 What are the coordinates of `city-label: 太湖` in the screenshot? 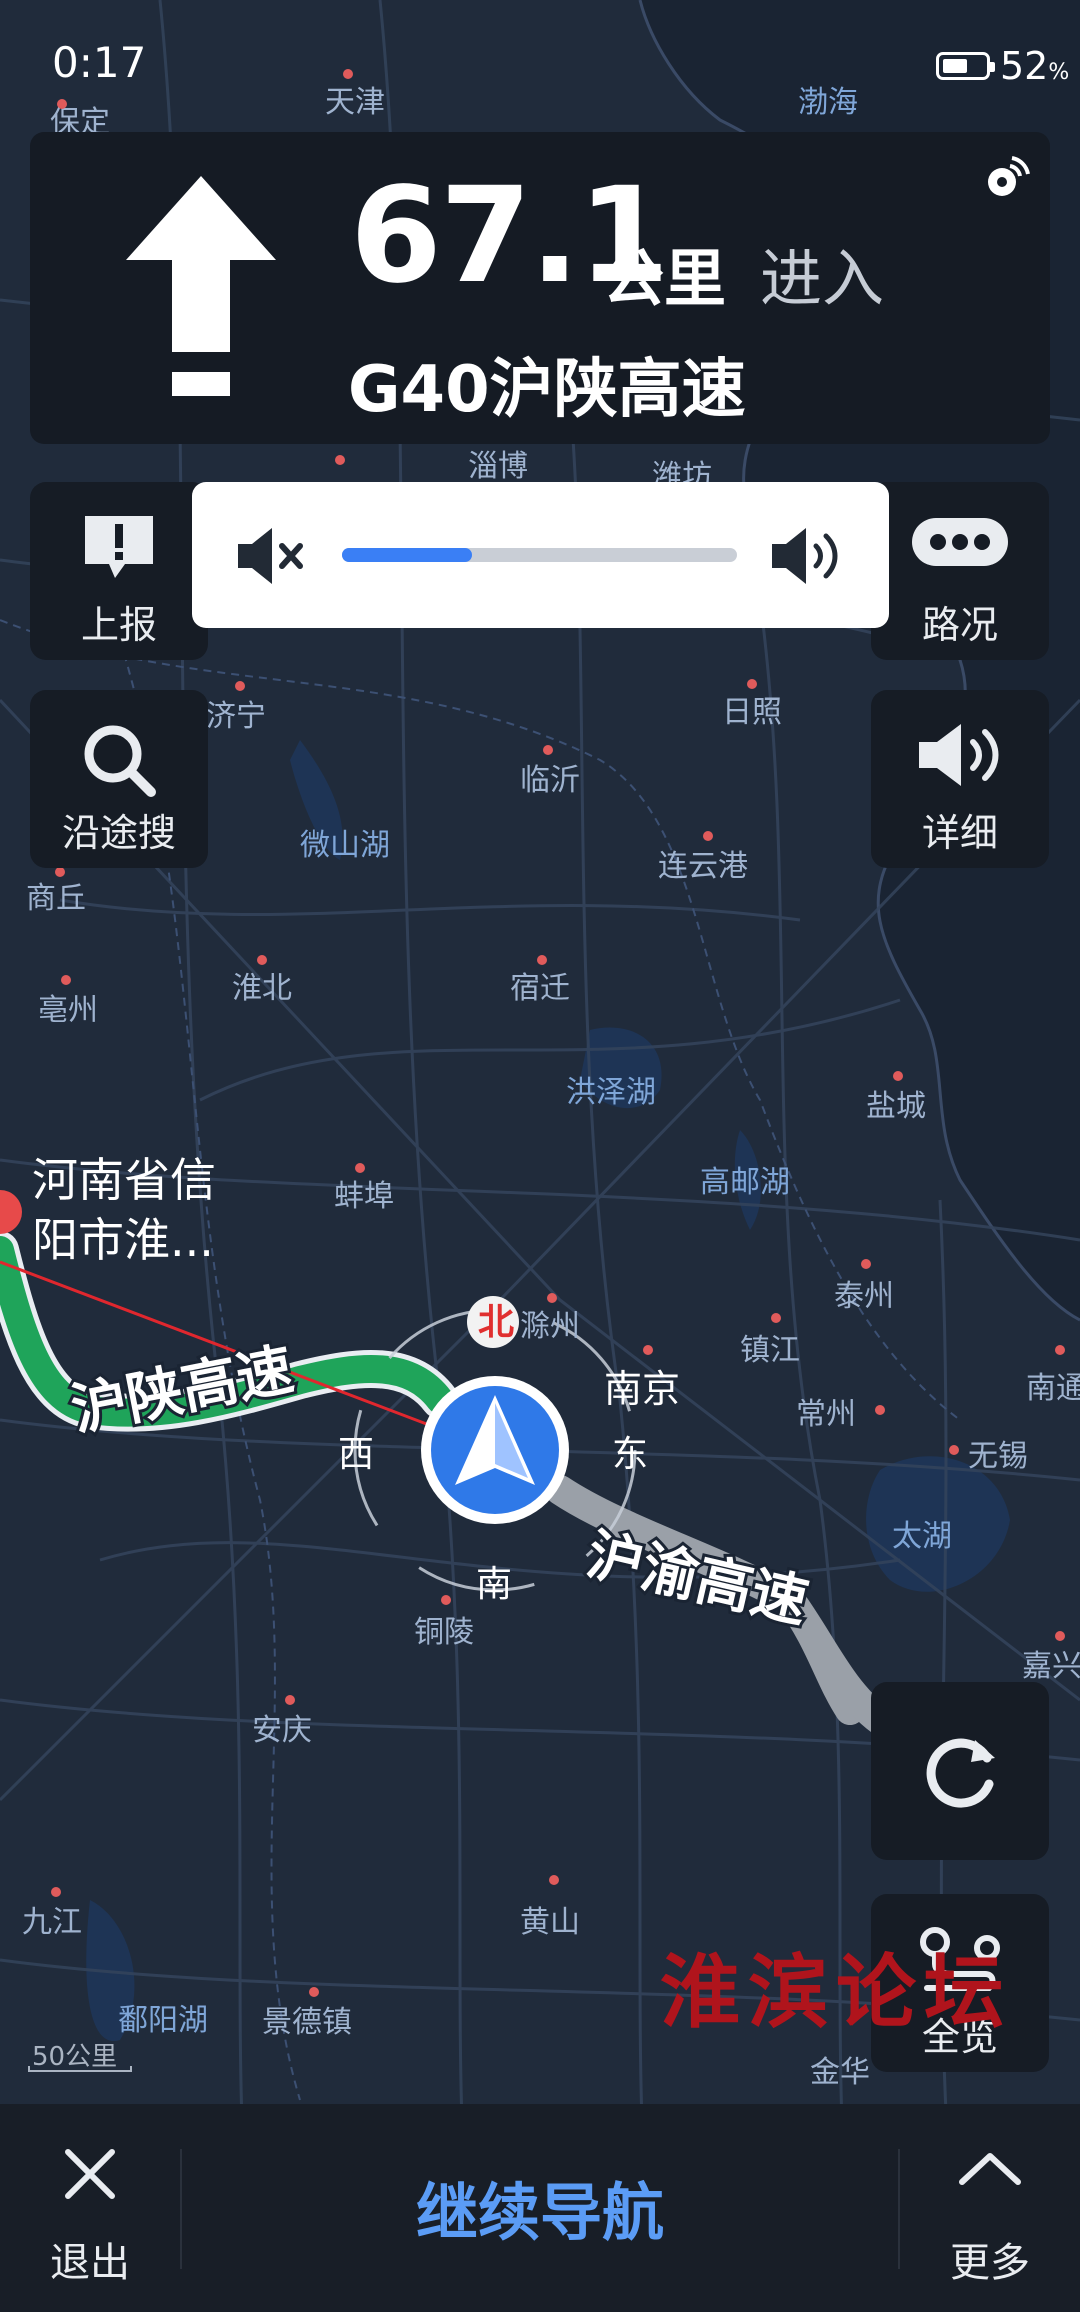 It's located at (922, 1536).